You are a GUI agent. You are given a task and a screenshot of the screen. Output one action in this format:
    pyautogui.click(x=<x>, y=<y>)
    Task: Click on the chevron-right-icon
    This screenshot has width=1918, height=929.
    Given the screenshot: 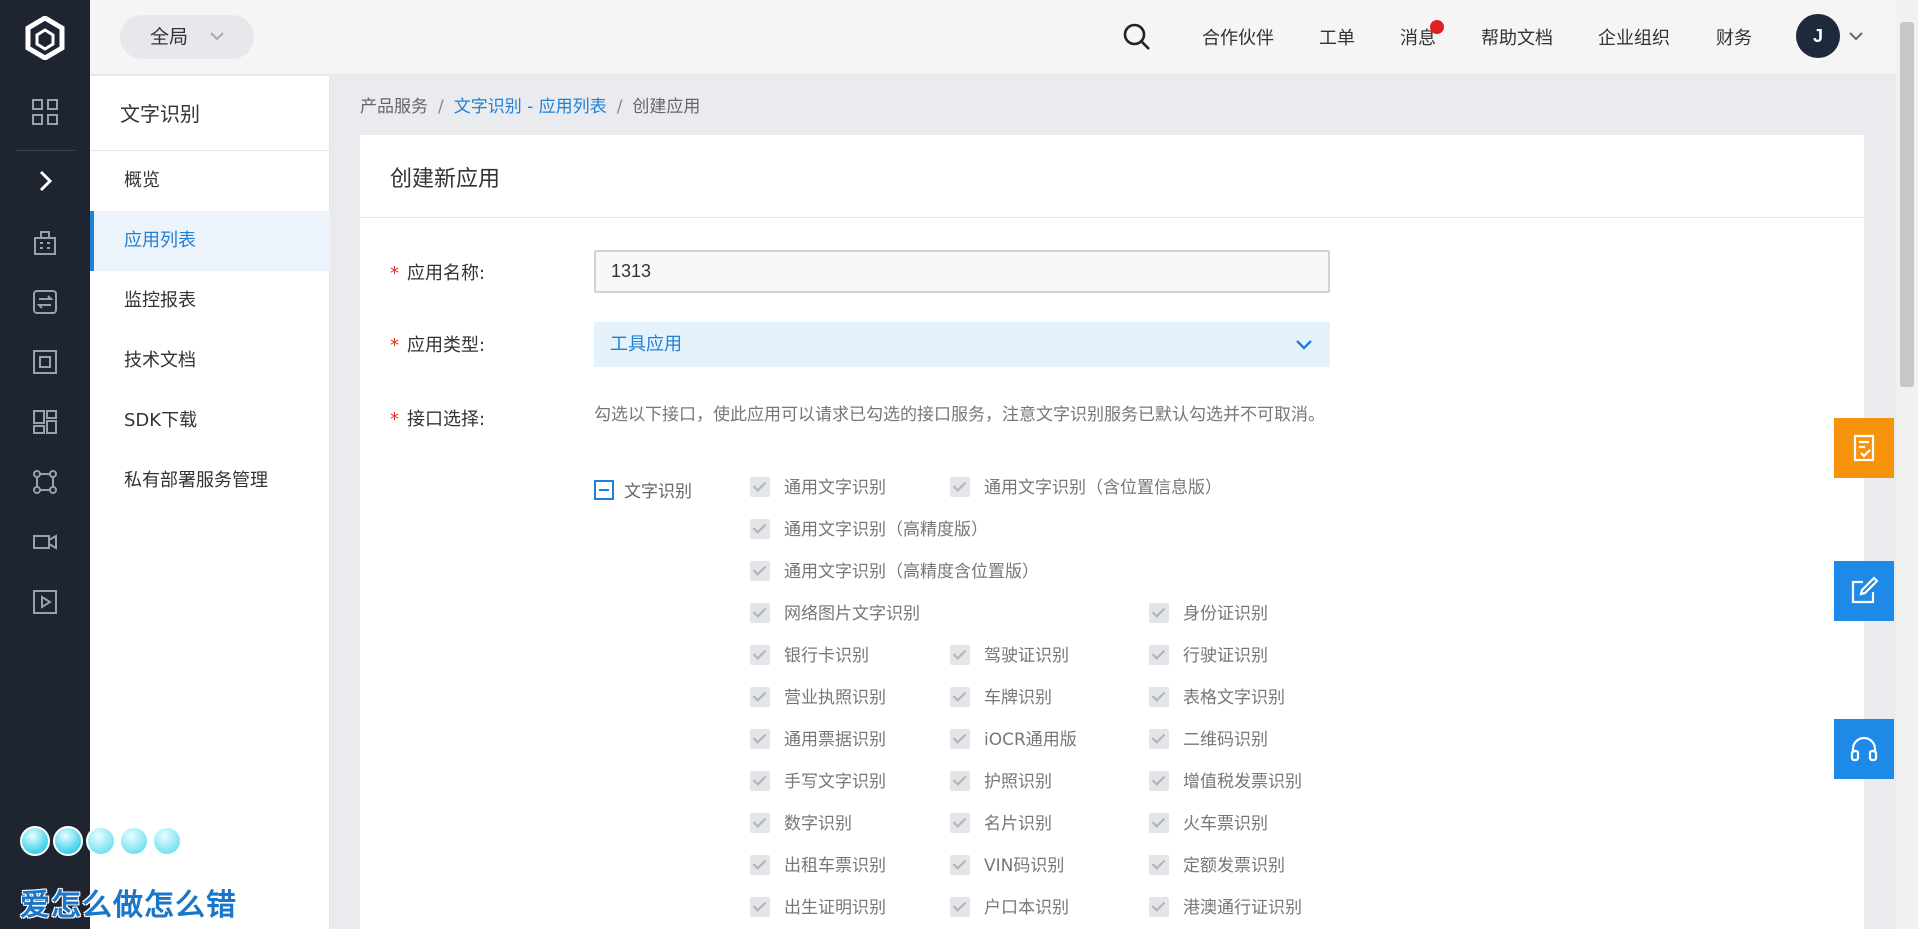 What is the action you would take?
    pyautogui.click(x=45, y=181)
    